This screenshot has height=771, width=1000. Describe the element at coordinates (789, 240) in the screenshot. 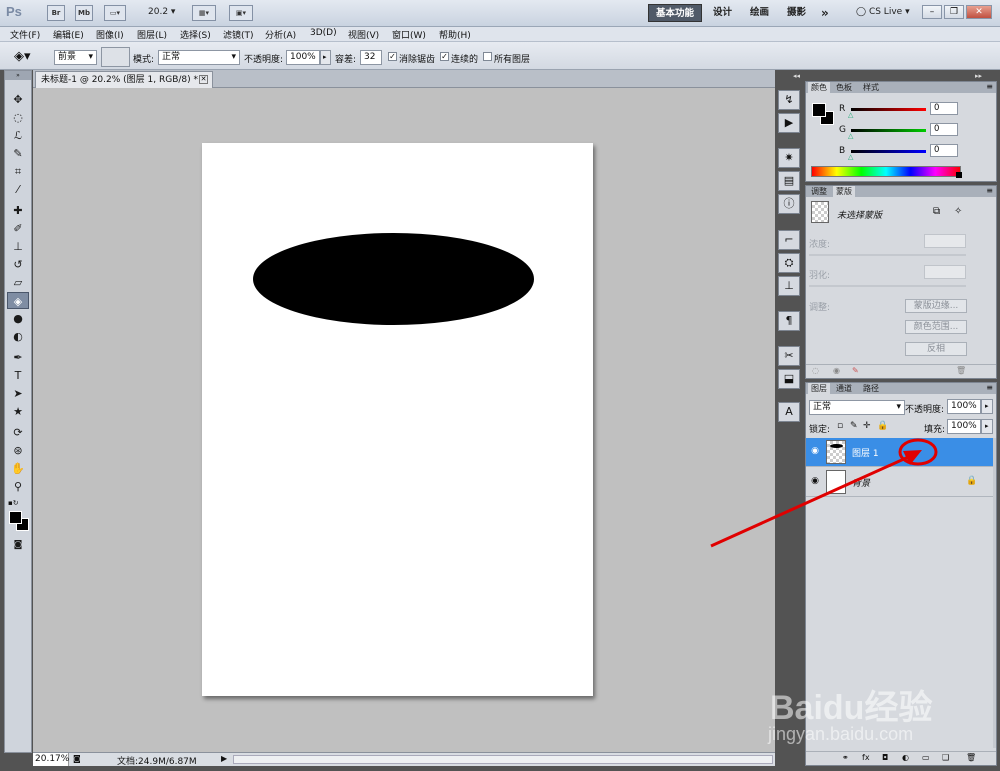

I see `brush-presets-panel-icon: ⌐` at that location.